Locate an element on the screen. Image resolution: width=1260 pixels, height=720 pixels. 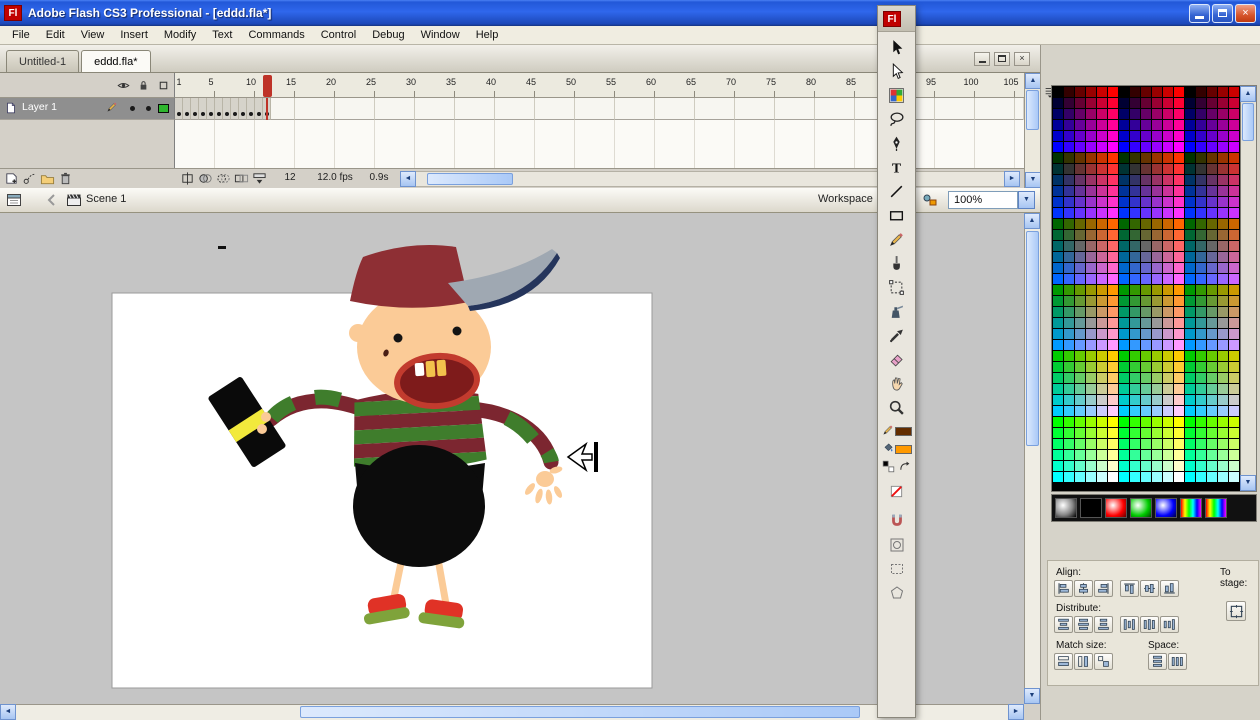
free-transform-tool is located at coordinates (897, 287).